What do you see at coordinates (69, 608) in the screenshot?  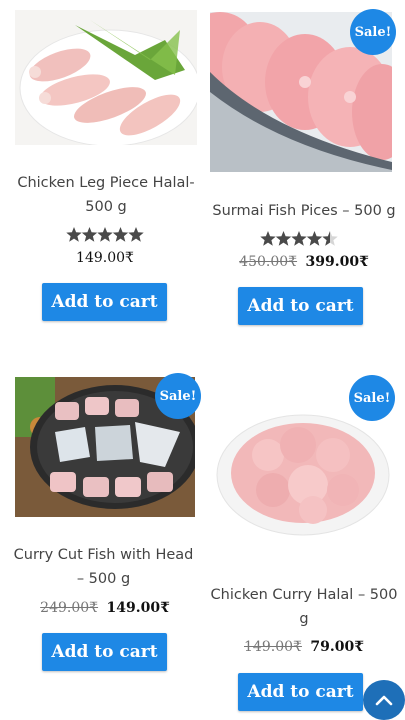 I see `original-price: 249.00₹` at bounding box center [69, 608].